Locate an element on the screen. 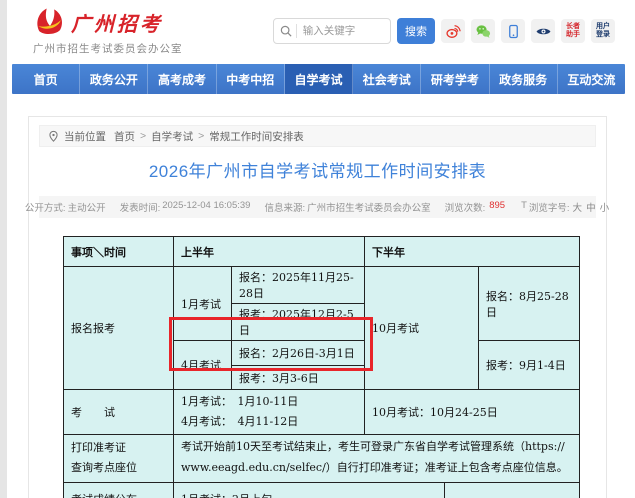  nav-item-gov-services: 政务服务 is located at coordinates (524, 79).